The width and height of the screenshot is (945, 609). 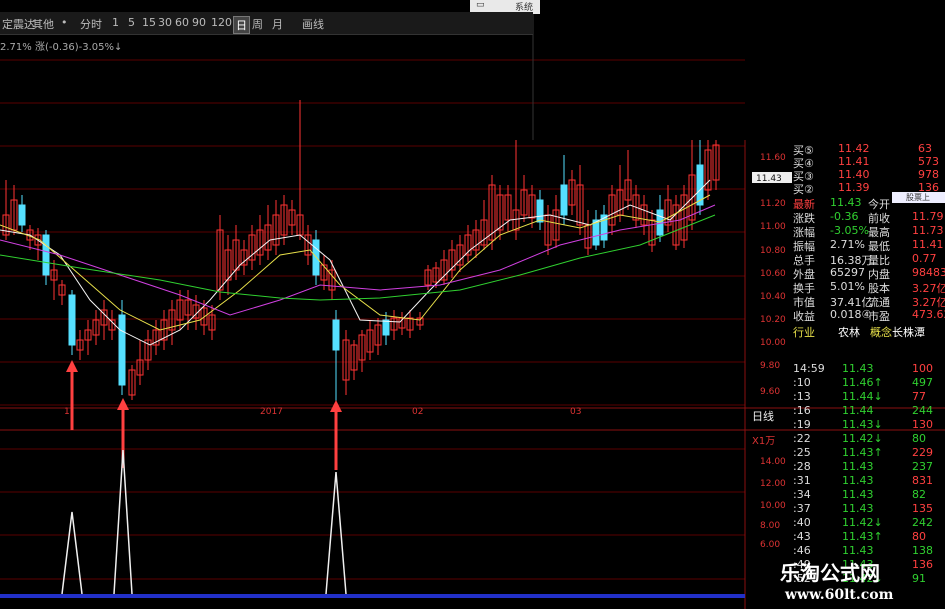 I want to click on order-book-row: 买⑤ 11.42 63, so click(x=867, y=149).